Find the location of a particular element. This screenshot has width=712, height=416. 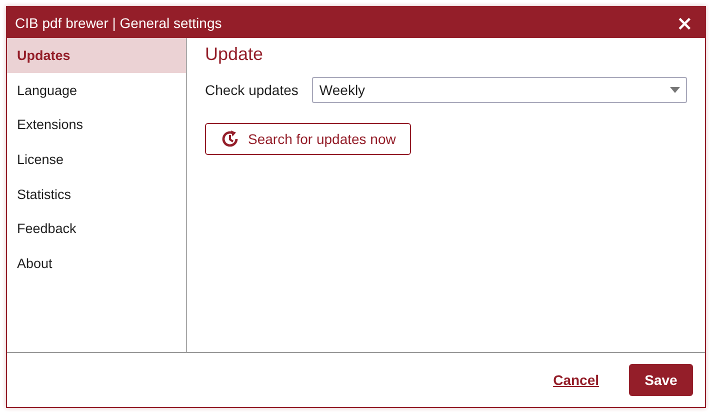

sidebar-item: Feedback is located at coordinates (96, 228).